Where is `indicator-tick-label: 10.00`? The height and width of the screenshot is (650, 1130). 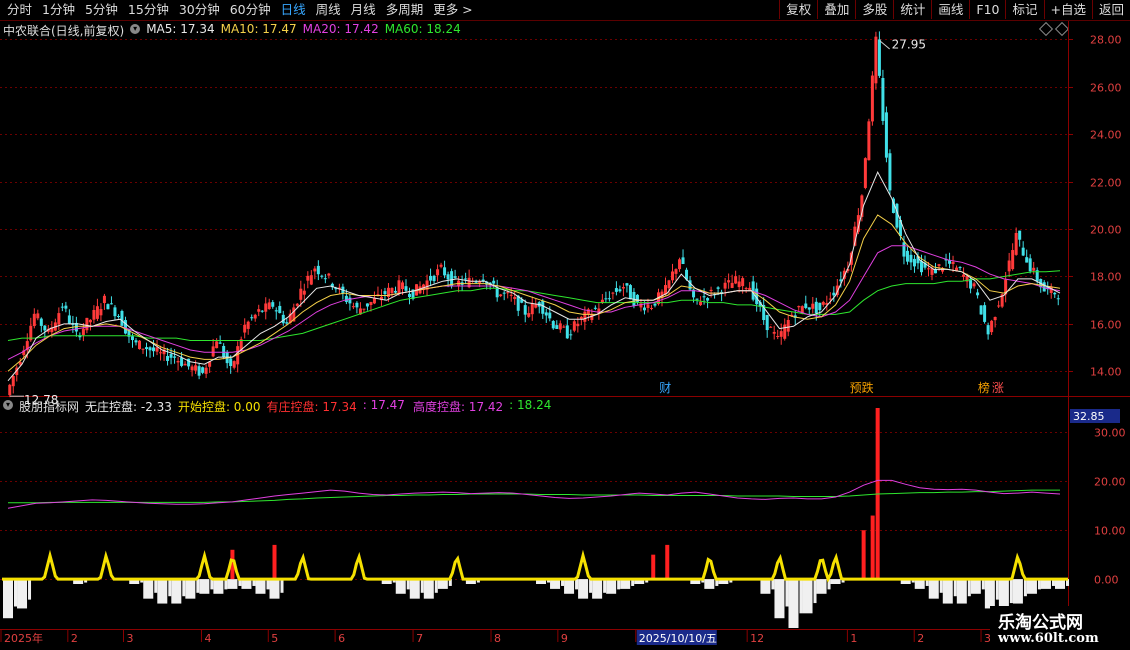 indicator-tick-label: 10.00 is located at coordinates (1110, 531).